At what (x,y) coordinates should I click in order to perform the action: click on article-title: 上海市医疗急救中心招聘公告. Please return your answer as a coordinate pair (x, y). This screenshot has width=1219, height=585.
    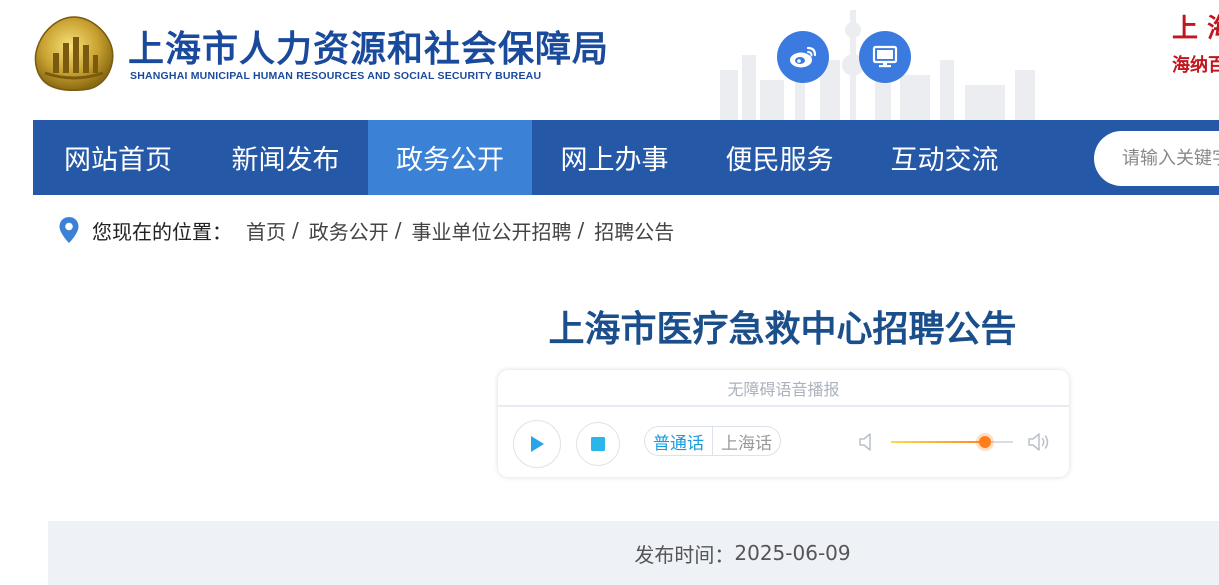
    Looking at the image, I should click on (782, 329).